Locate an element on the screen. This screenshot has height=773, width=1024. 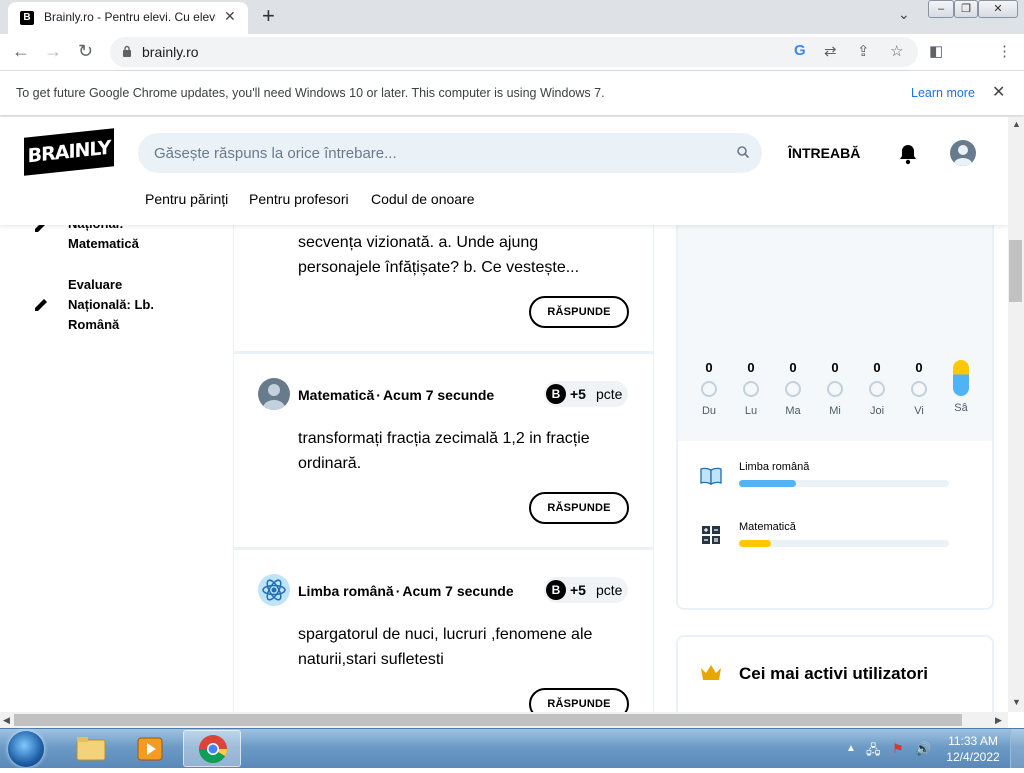
chrome-icon is located at coordinates (213, 749).